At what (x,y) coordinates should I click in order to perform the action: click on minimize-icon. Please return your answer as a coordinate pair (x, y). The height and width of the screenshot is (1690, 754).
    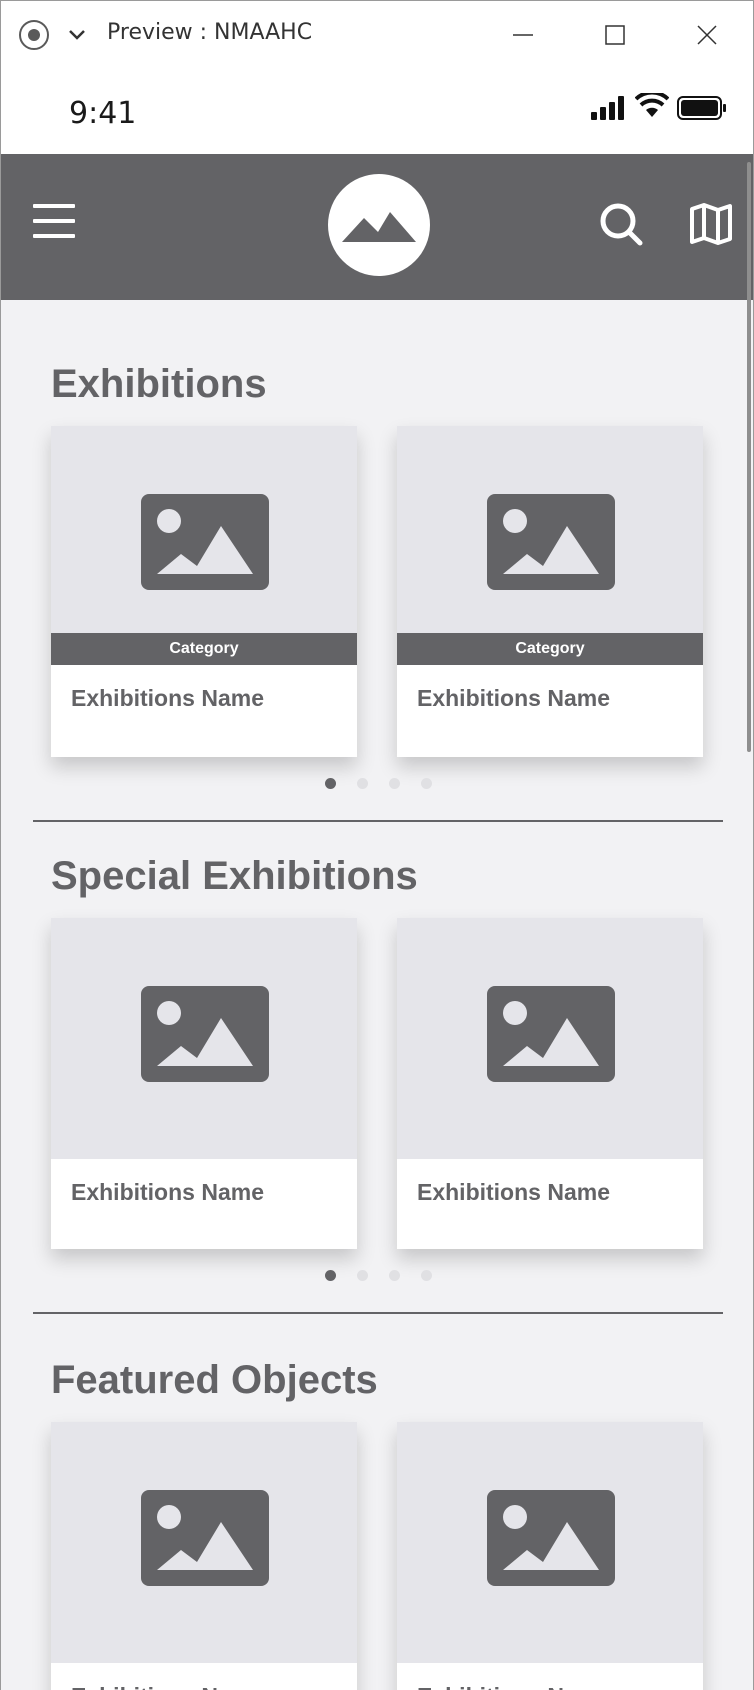
    Looking at the image, I should click on (523, 35).